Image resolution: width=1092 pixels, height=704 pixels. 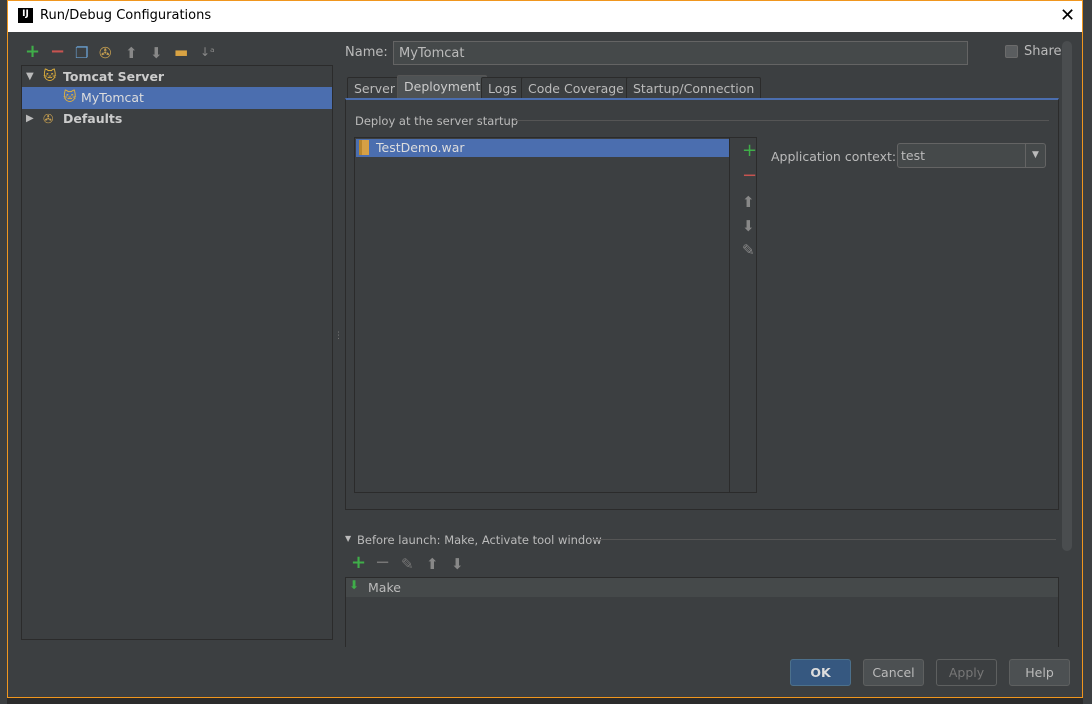 What do you see at coordinates (748, 250) in the screenshot?
I see `edit-icon: ✎` at bounding box center [748, 250].